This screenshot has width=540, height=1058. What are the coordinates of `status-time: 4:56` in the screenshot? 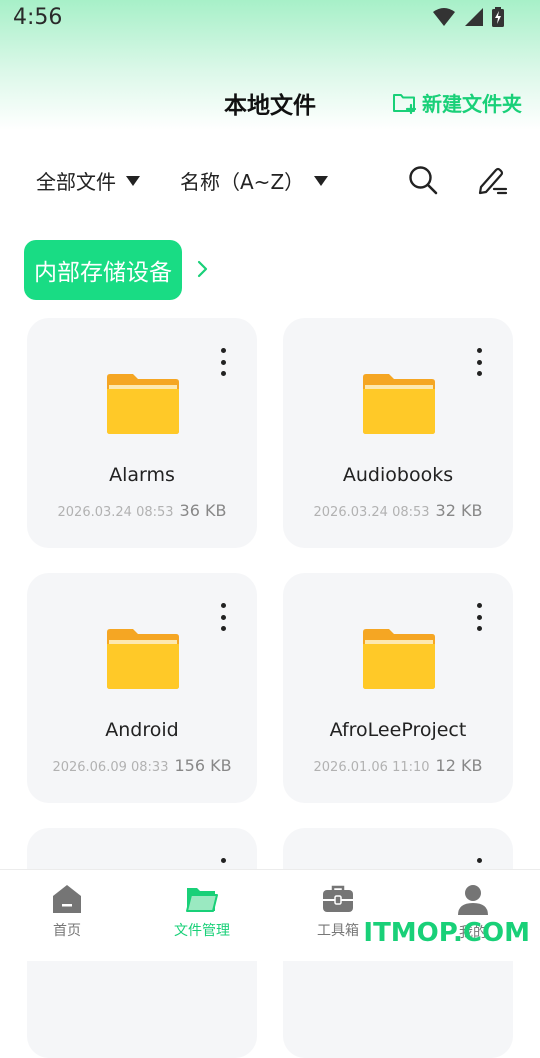 It's located at (38, 17).